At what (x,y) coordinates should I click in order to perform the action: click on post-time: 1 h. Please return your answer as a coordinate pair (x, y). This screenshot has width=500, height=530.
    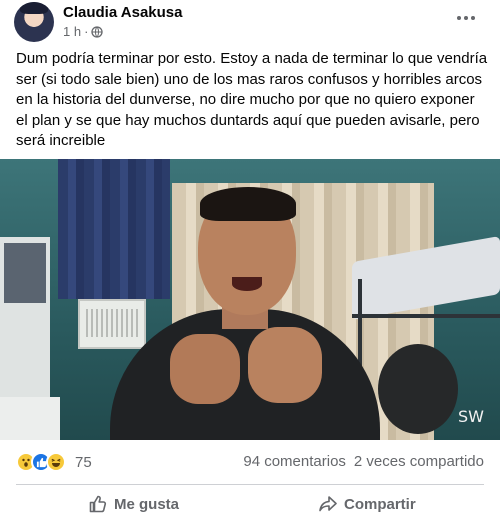
    Looking at the image, I should click on (72, 31).